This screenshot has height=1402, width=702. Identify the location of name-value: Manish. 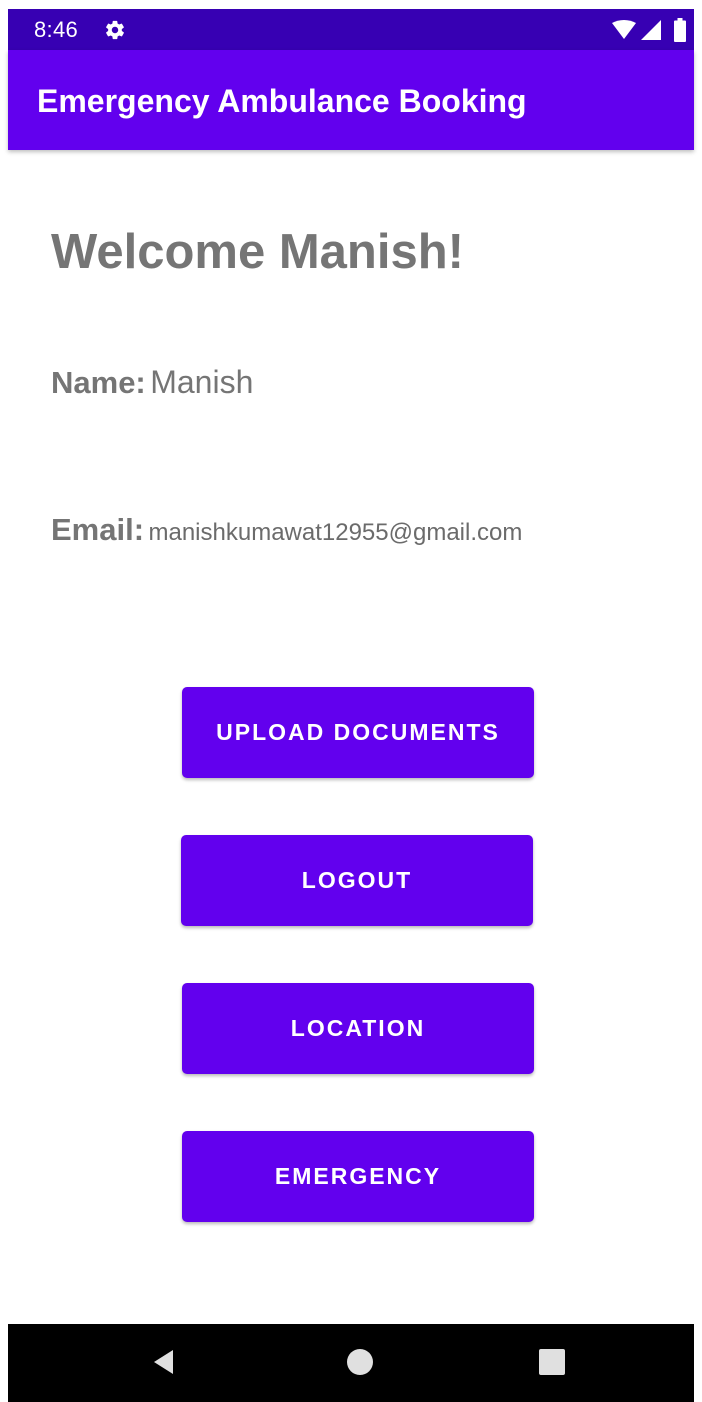
(202, 382).